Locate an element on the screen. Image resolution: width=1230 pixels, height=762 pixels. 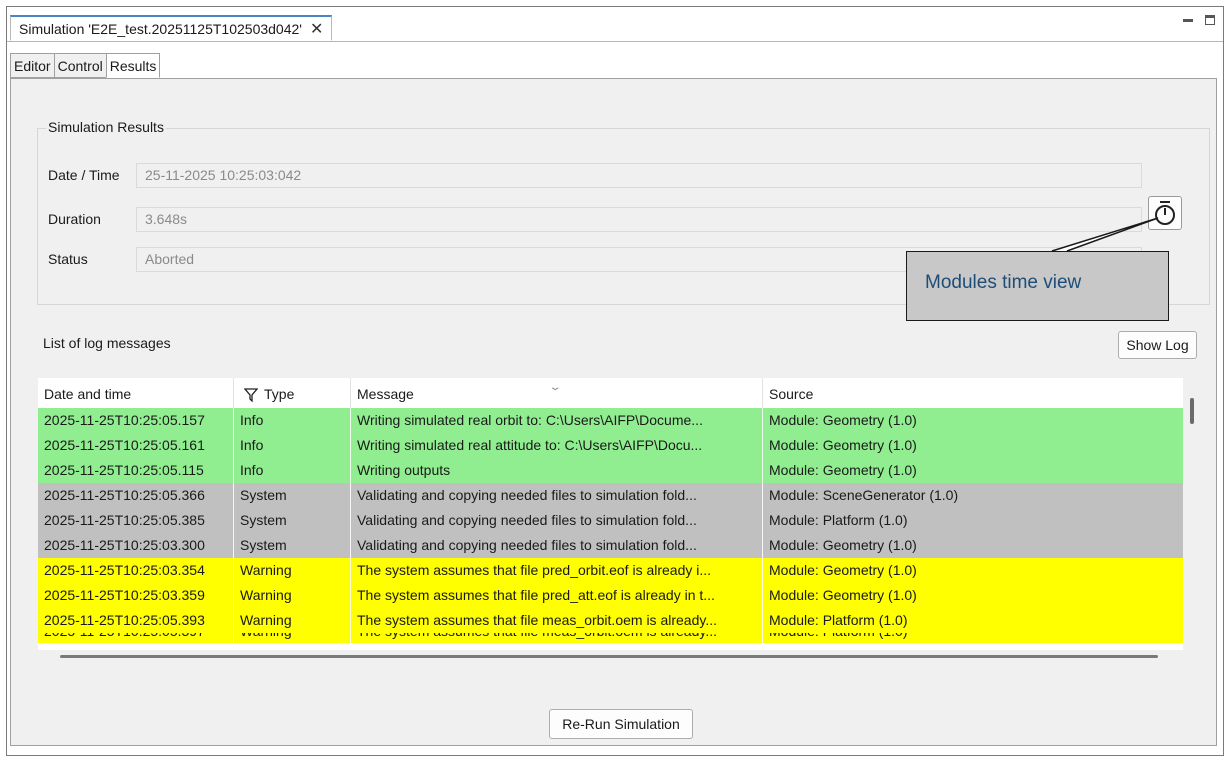
date-time-label: Date / Time is located at coordinates (84, 175).